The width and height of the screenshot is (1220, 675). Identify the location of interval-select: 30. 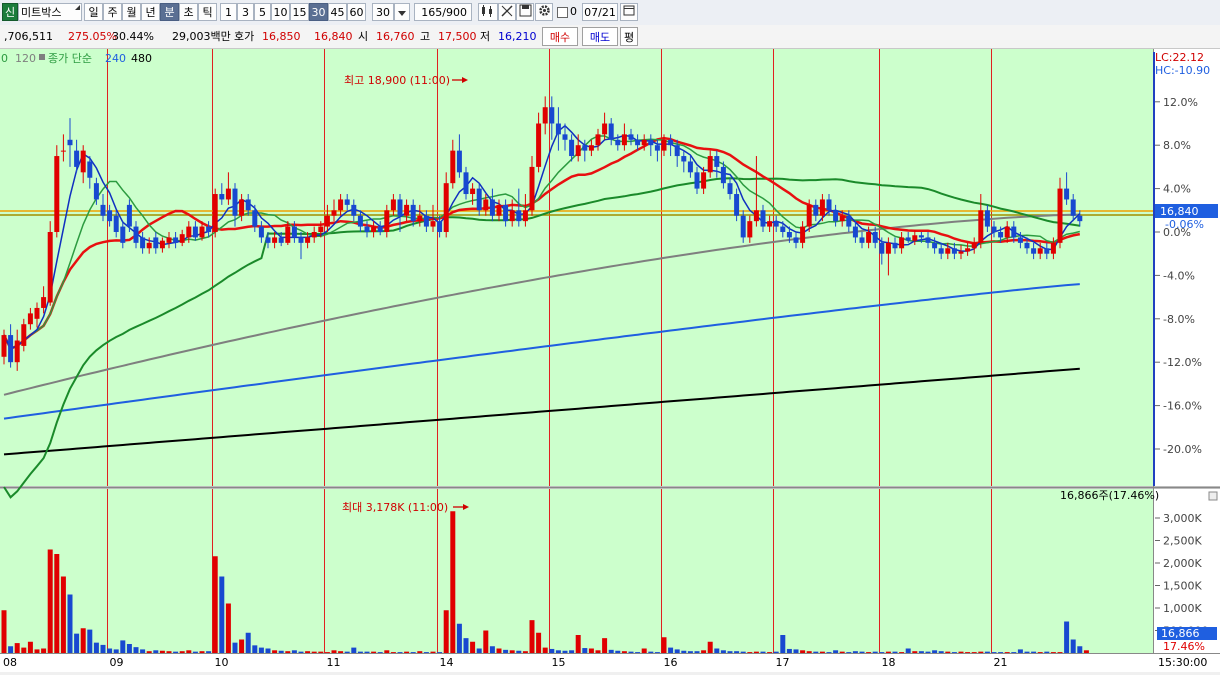
(383, 12).